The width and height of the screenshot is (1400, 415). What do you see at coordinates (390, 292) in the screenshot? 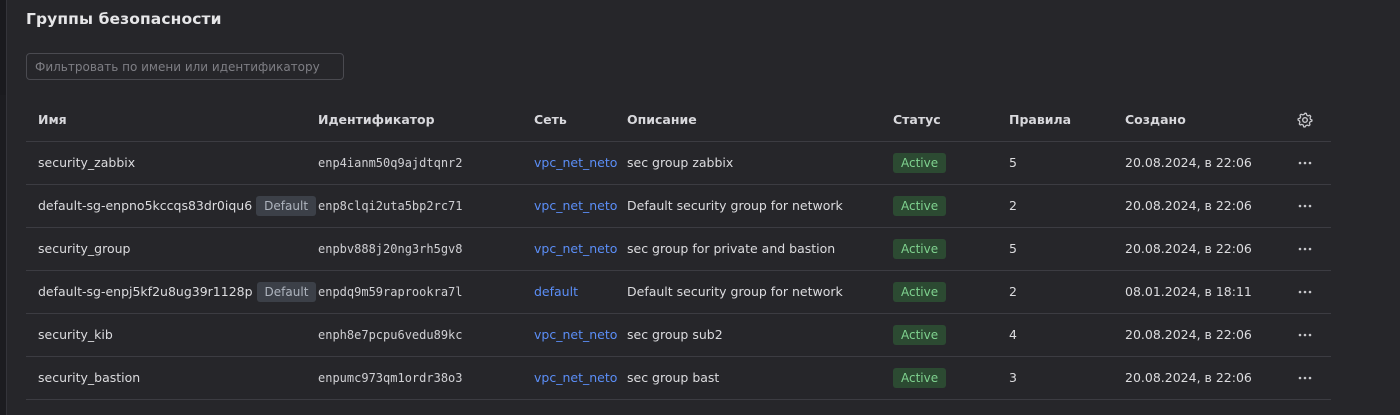
I see `group-id: enpdq9m59raprookra7l` at bounding box center [390, 292].